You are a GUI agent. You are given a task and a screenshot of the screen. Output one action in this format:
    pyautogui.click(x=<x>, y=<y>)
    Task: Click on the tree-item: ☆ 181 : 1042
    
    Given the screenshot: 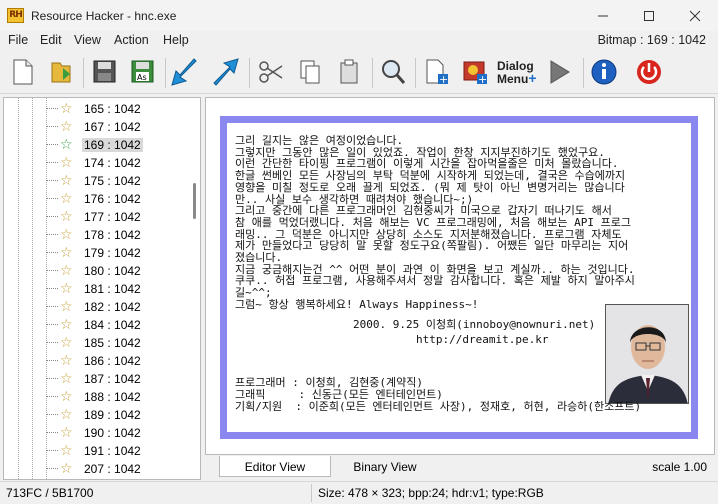 What is the action you would take?
    pyautogui.click(x=94, y=289)
    